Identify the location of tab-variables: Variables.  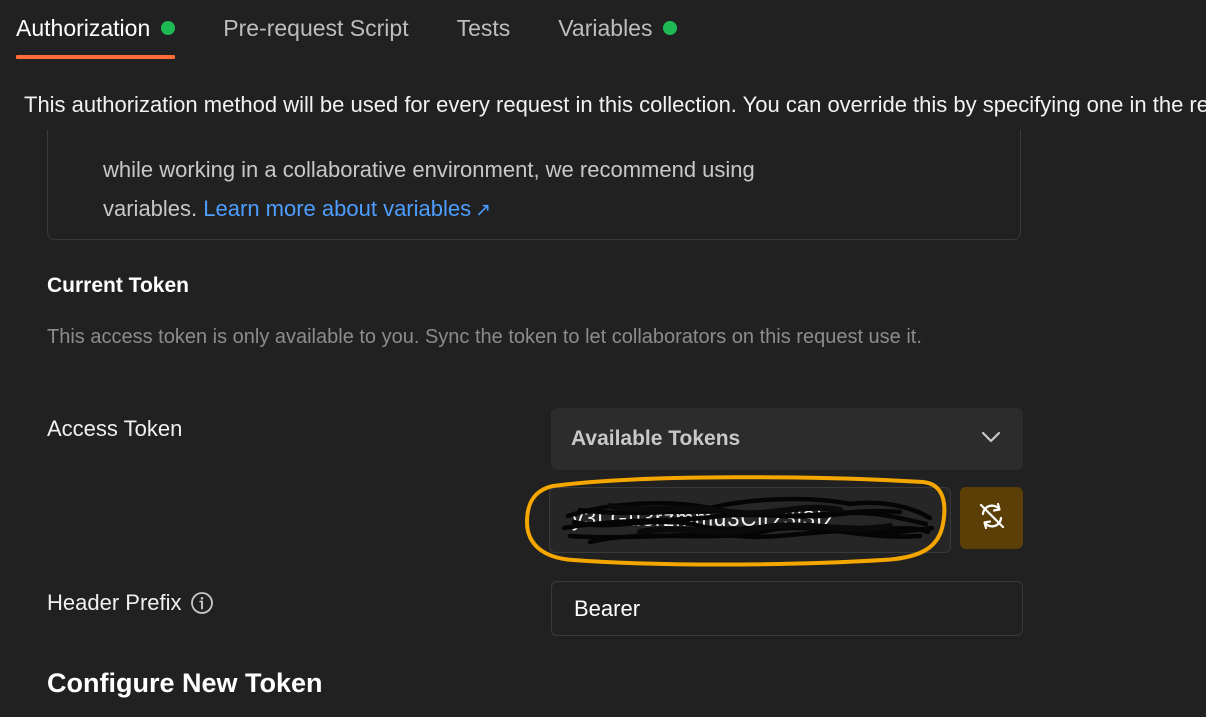
(618, 28).